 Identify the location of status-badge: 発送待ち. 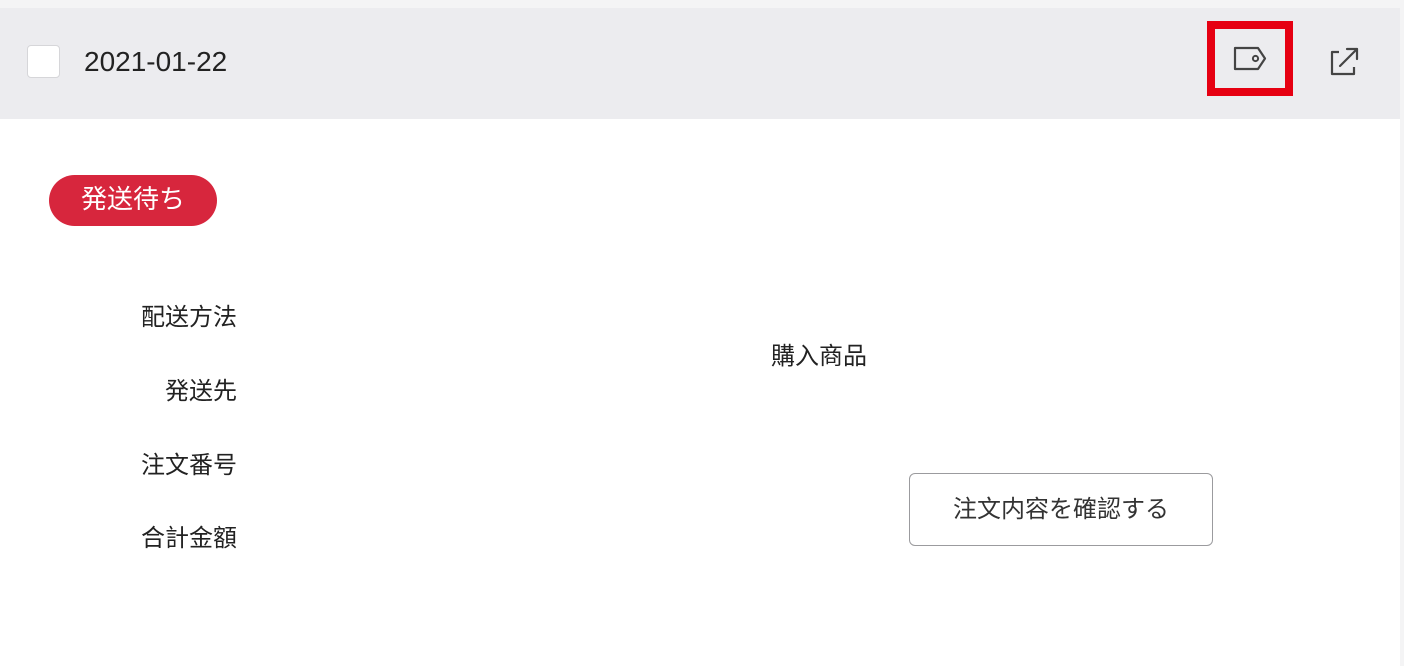
(133, 200).